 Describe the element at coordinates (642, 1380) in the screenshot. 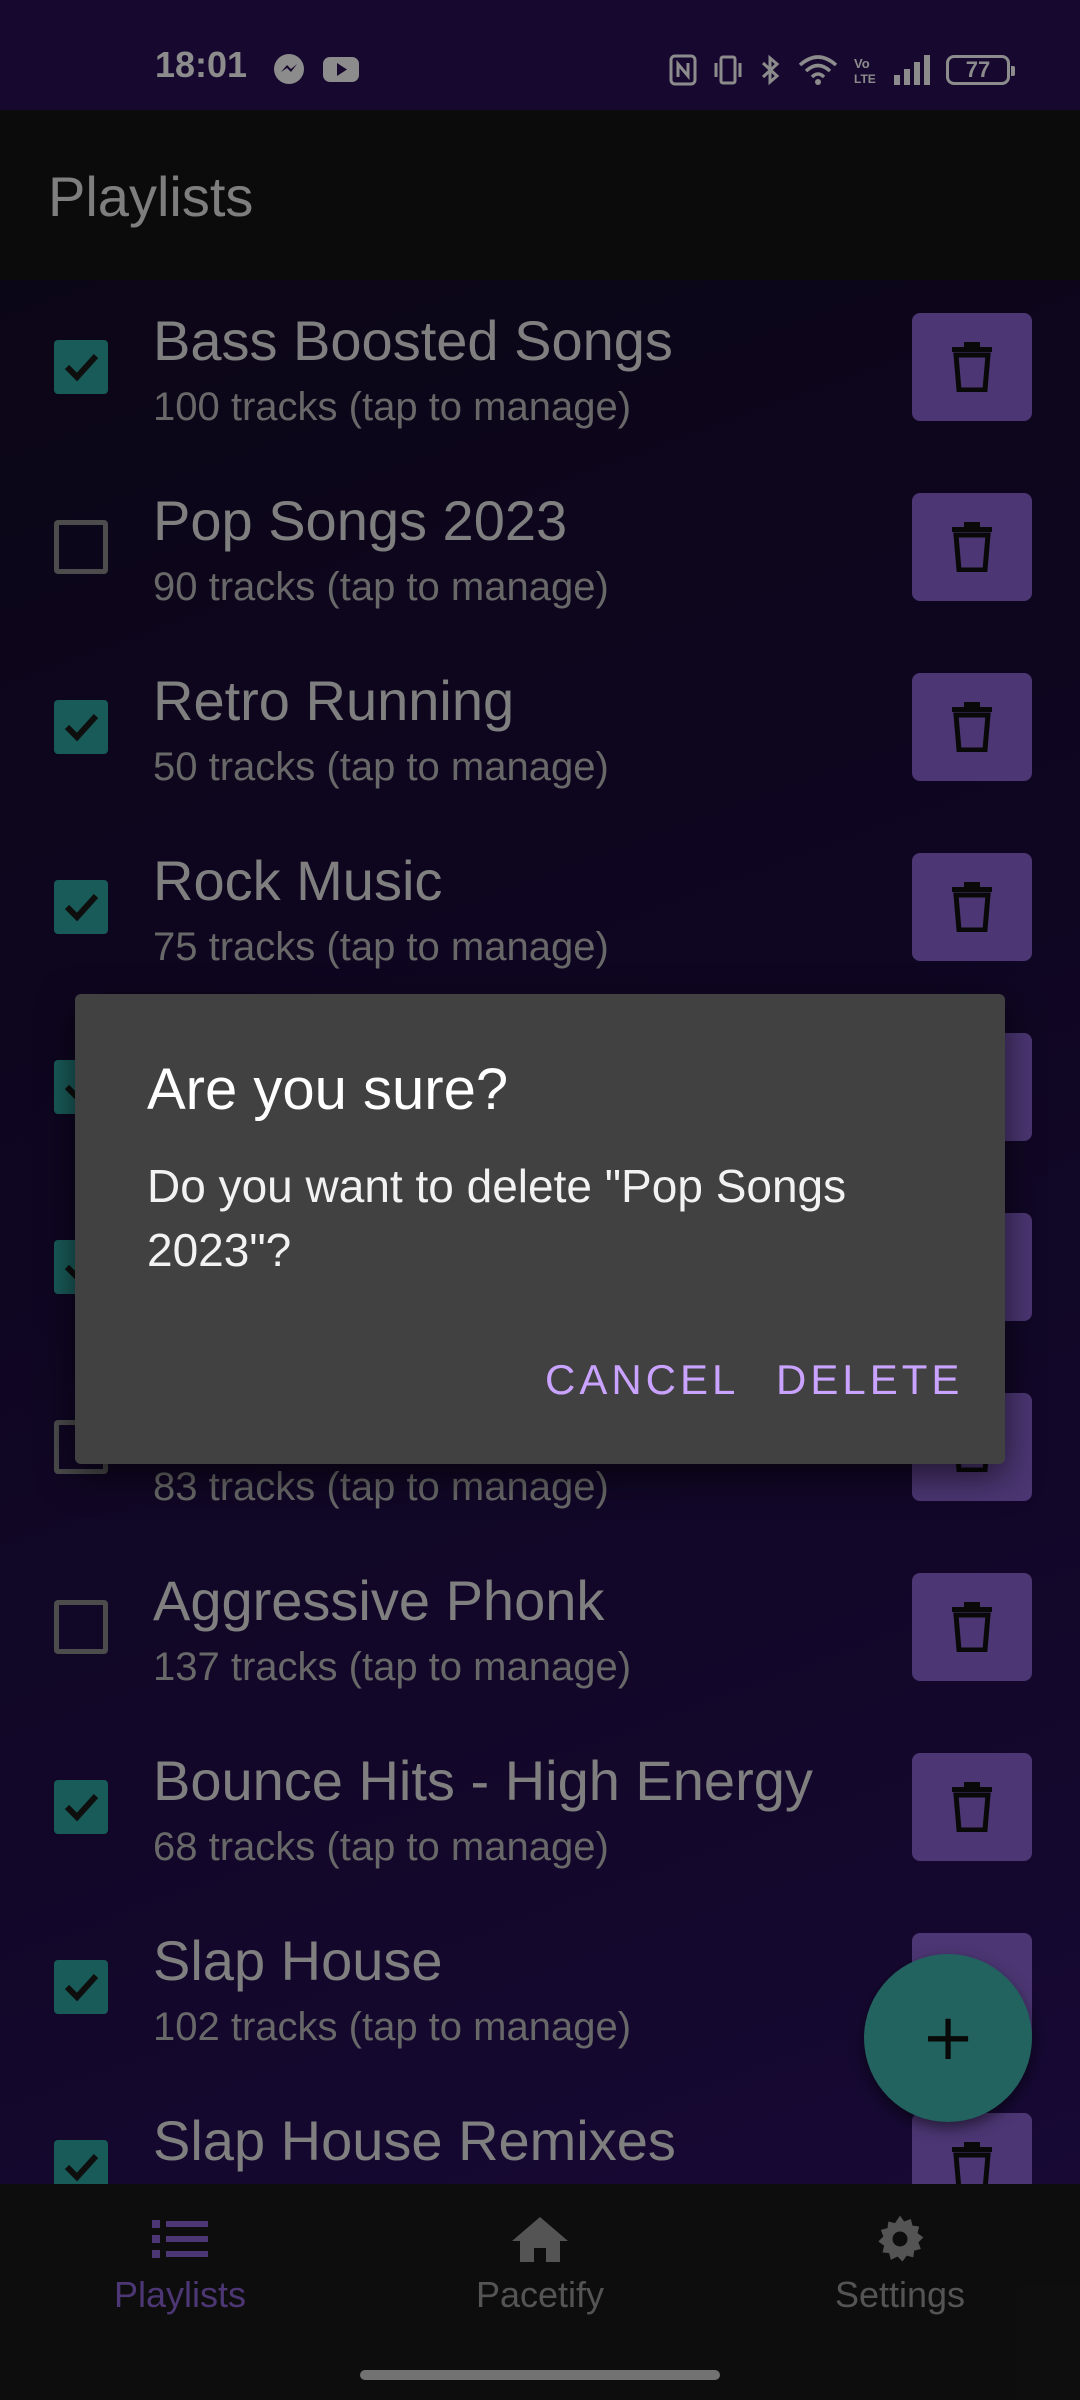

I see `cancel-button: CANCEL` at that location.